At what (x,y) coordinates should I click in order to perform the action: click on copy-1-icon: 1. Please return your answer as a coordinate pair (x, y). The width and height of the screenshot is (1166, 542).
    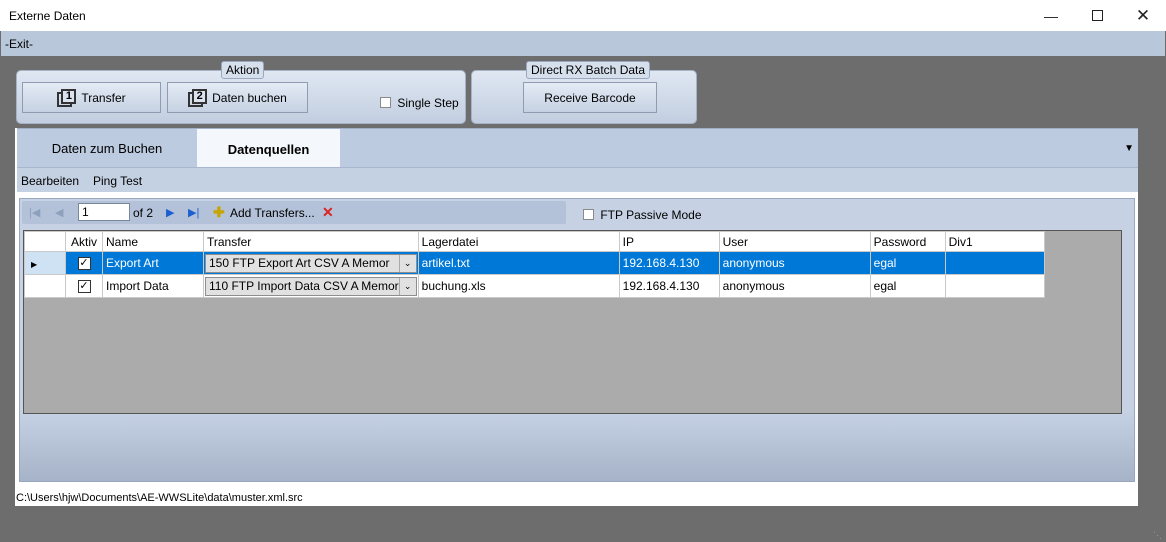
    Looking at the image, I should click on (67, 97).